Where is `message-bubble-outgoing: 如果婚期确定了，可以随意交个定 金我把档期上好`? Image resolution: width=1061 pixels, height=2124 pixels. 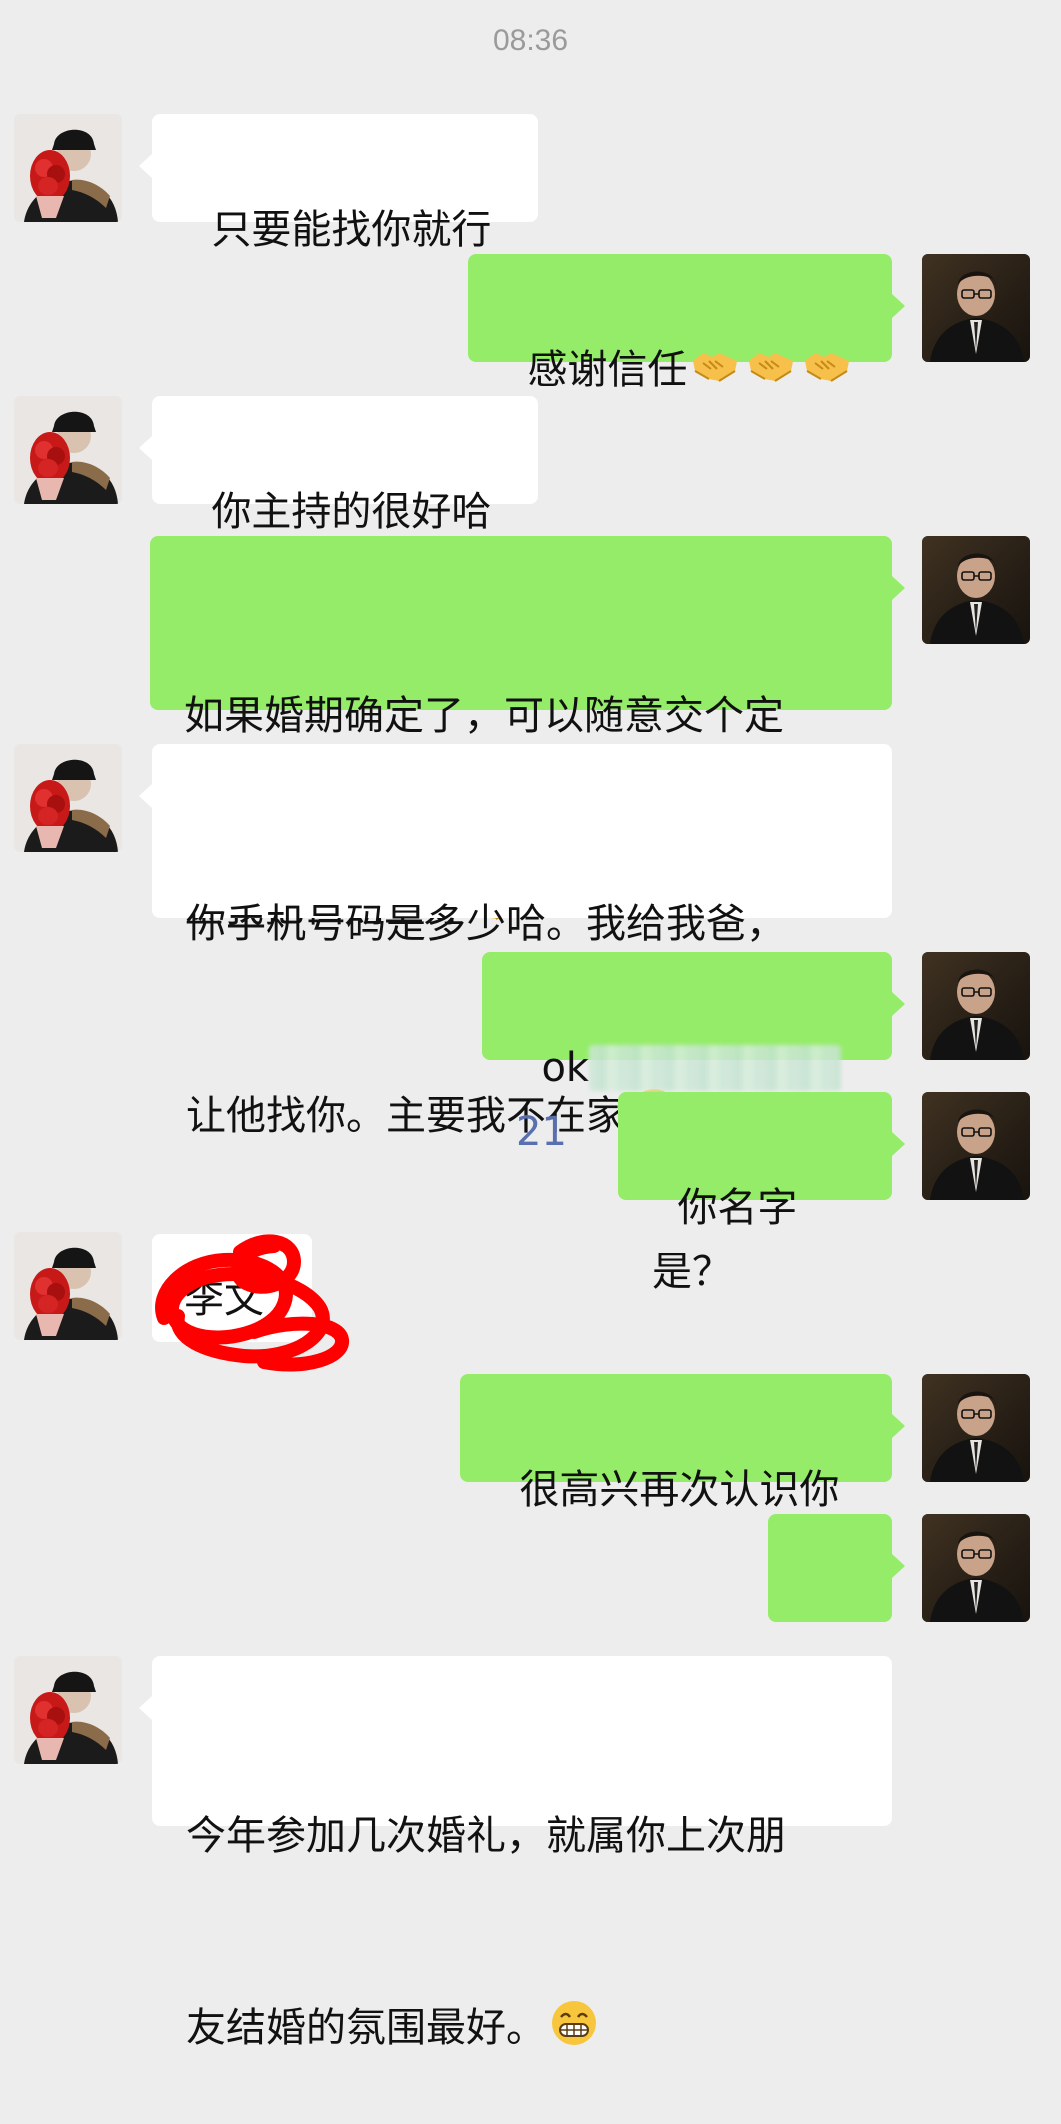 message-bubble-outgoing: 如果婚期确定了，可以随意交个定 金我把档期上好 is located at coordinates (527, 733).